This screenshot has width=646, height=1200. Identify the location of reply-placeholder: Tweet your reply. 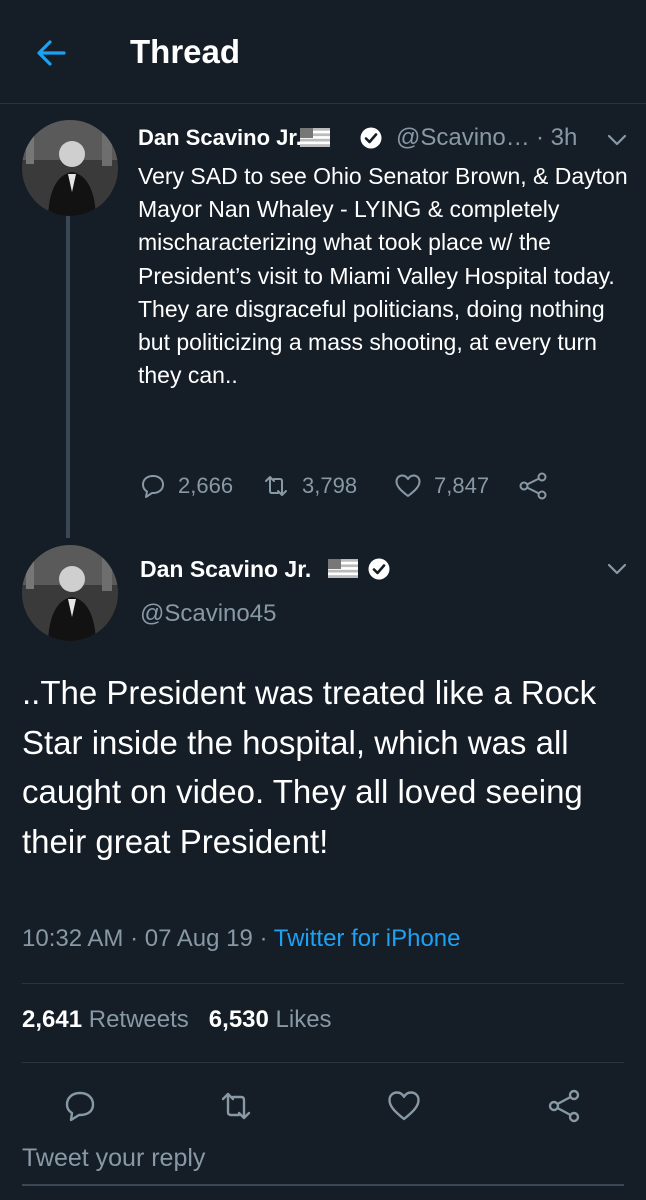
(114, 1158).